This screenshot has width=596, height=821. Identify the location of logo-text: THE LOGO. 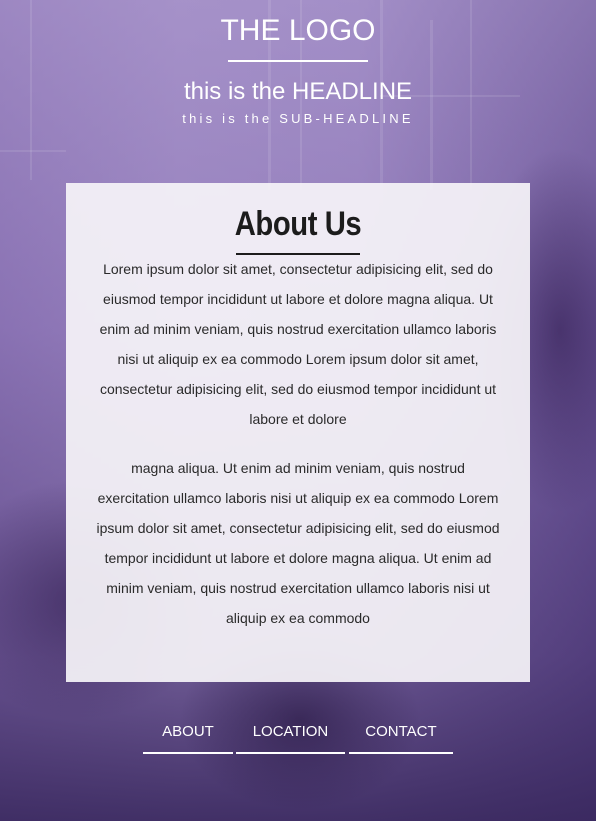
(298, 30).